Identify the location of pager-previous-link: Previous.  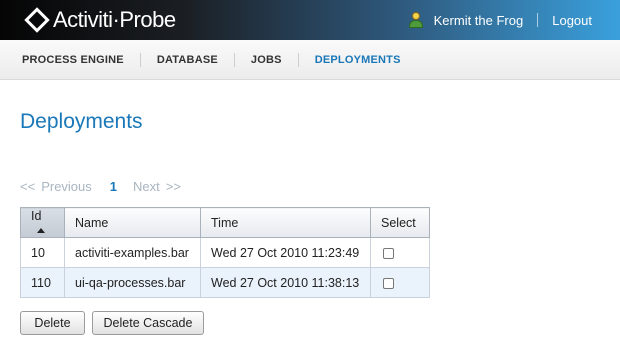
(66, 186).